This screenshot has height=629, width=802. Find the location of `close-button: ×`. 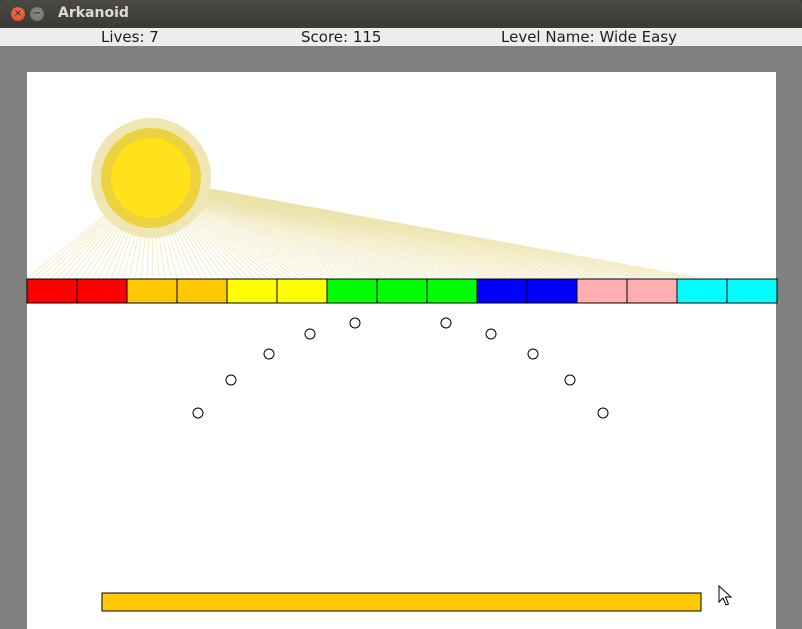

close-button: × is located at coordinates (18, 14).